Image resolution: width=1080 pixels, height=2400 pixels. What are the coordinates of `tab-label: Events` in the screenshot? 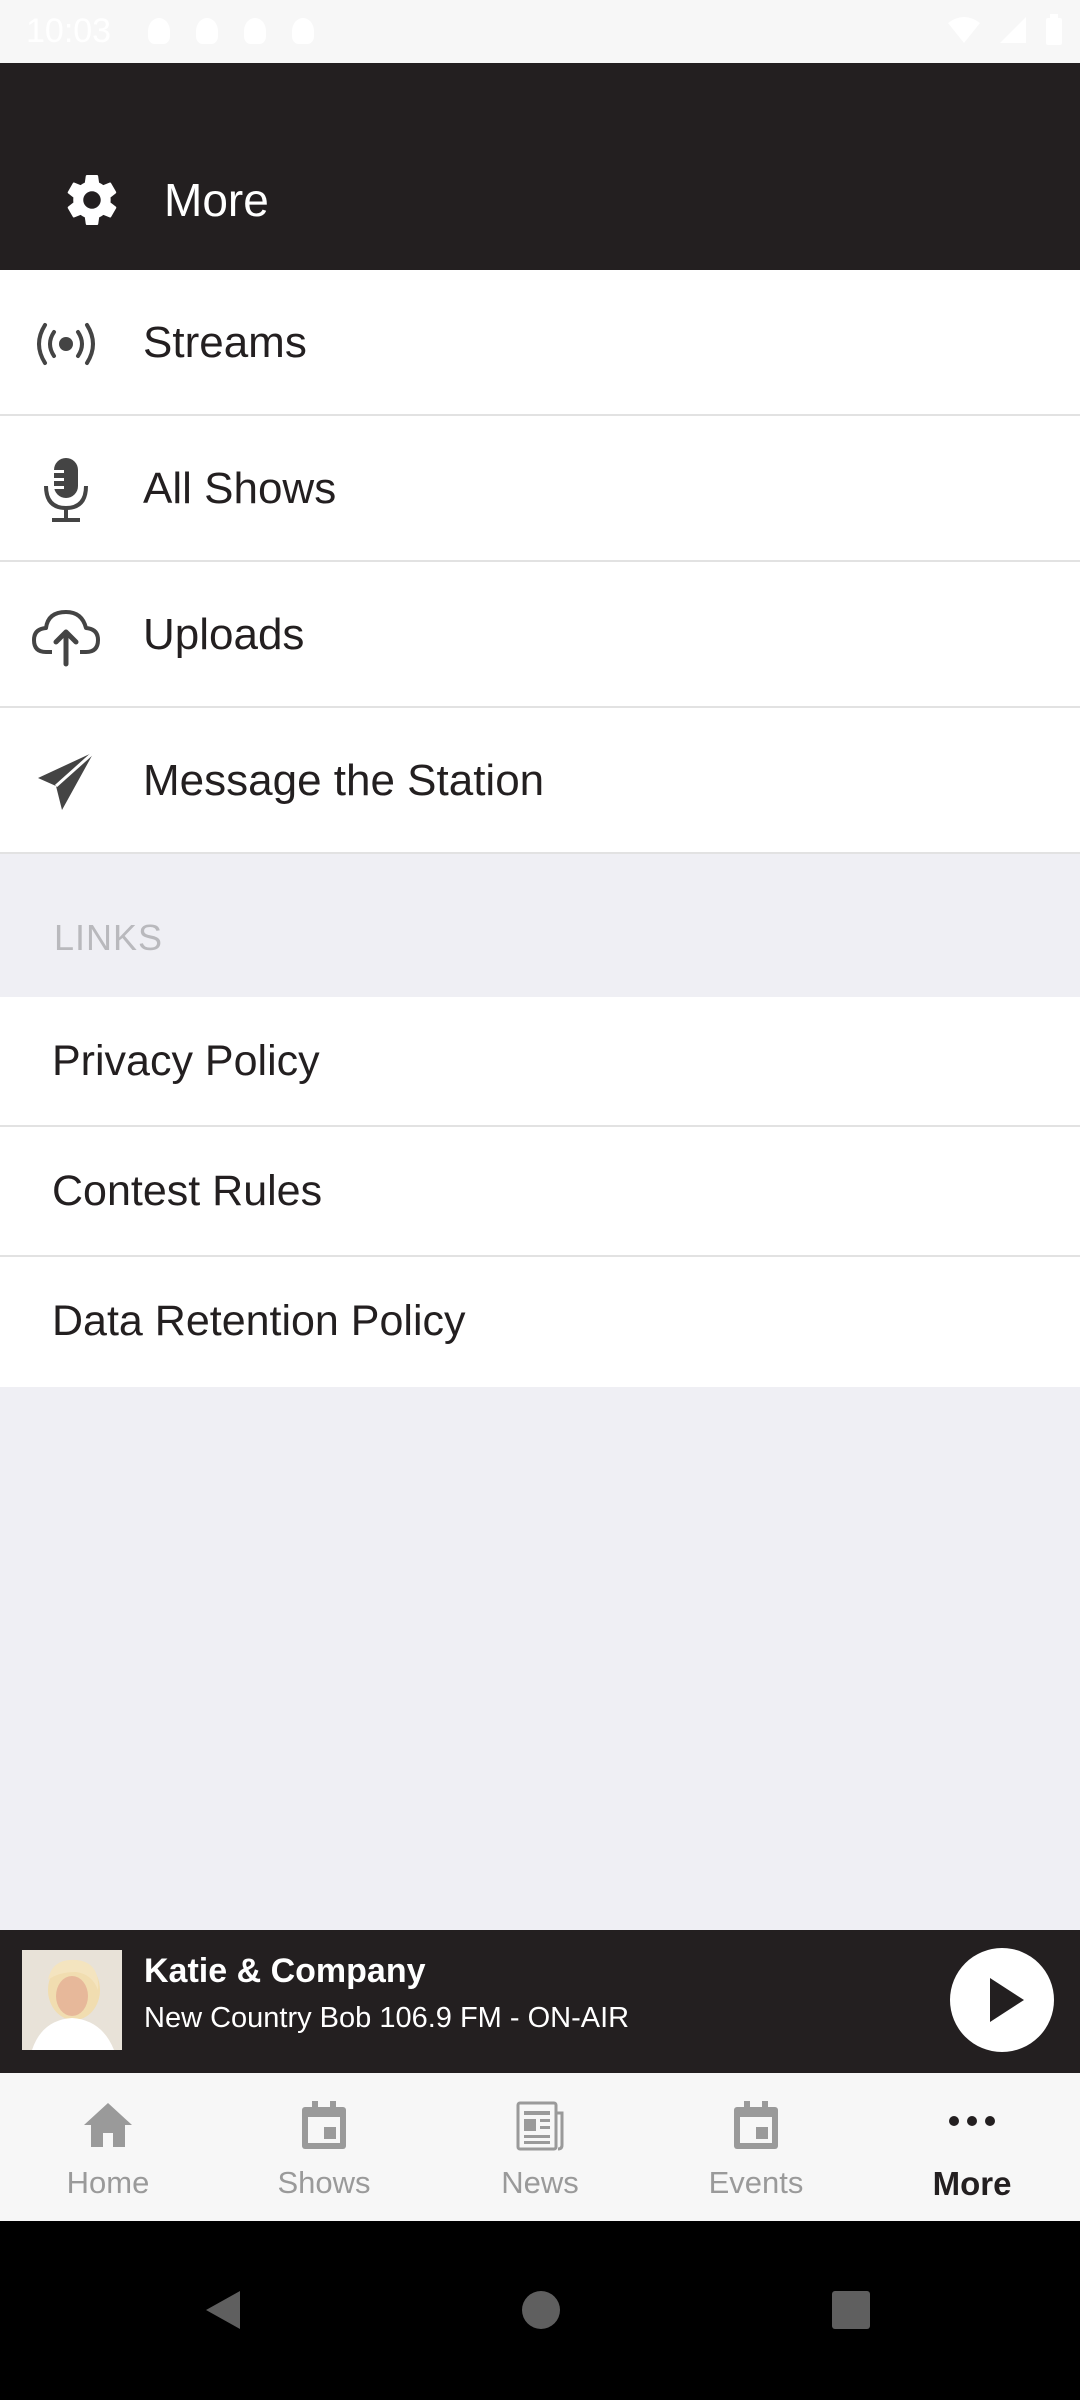 It's located at (756, 2182).